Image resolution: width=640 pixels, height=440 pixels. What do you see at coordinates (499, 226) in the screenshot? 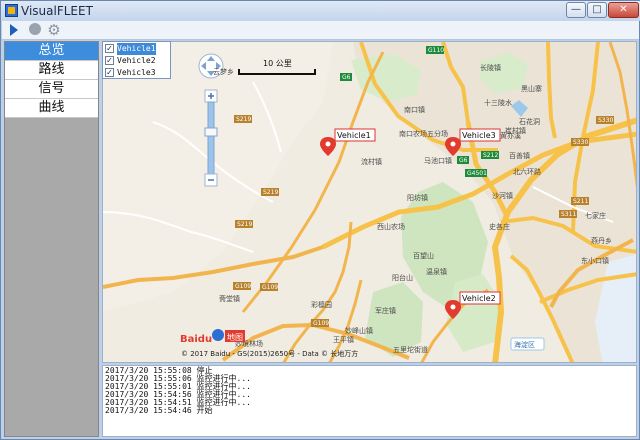
I see `svg-text: 史各庄` at bounding box center [499, 226].